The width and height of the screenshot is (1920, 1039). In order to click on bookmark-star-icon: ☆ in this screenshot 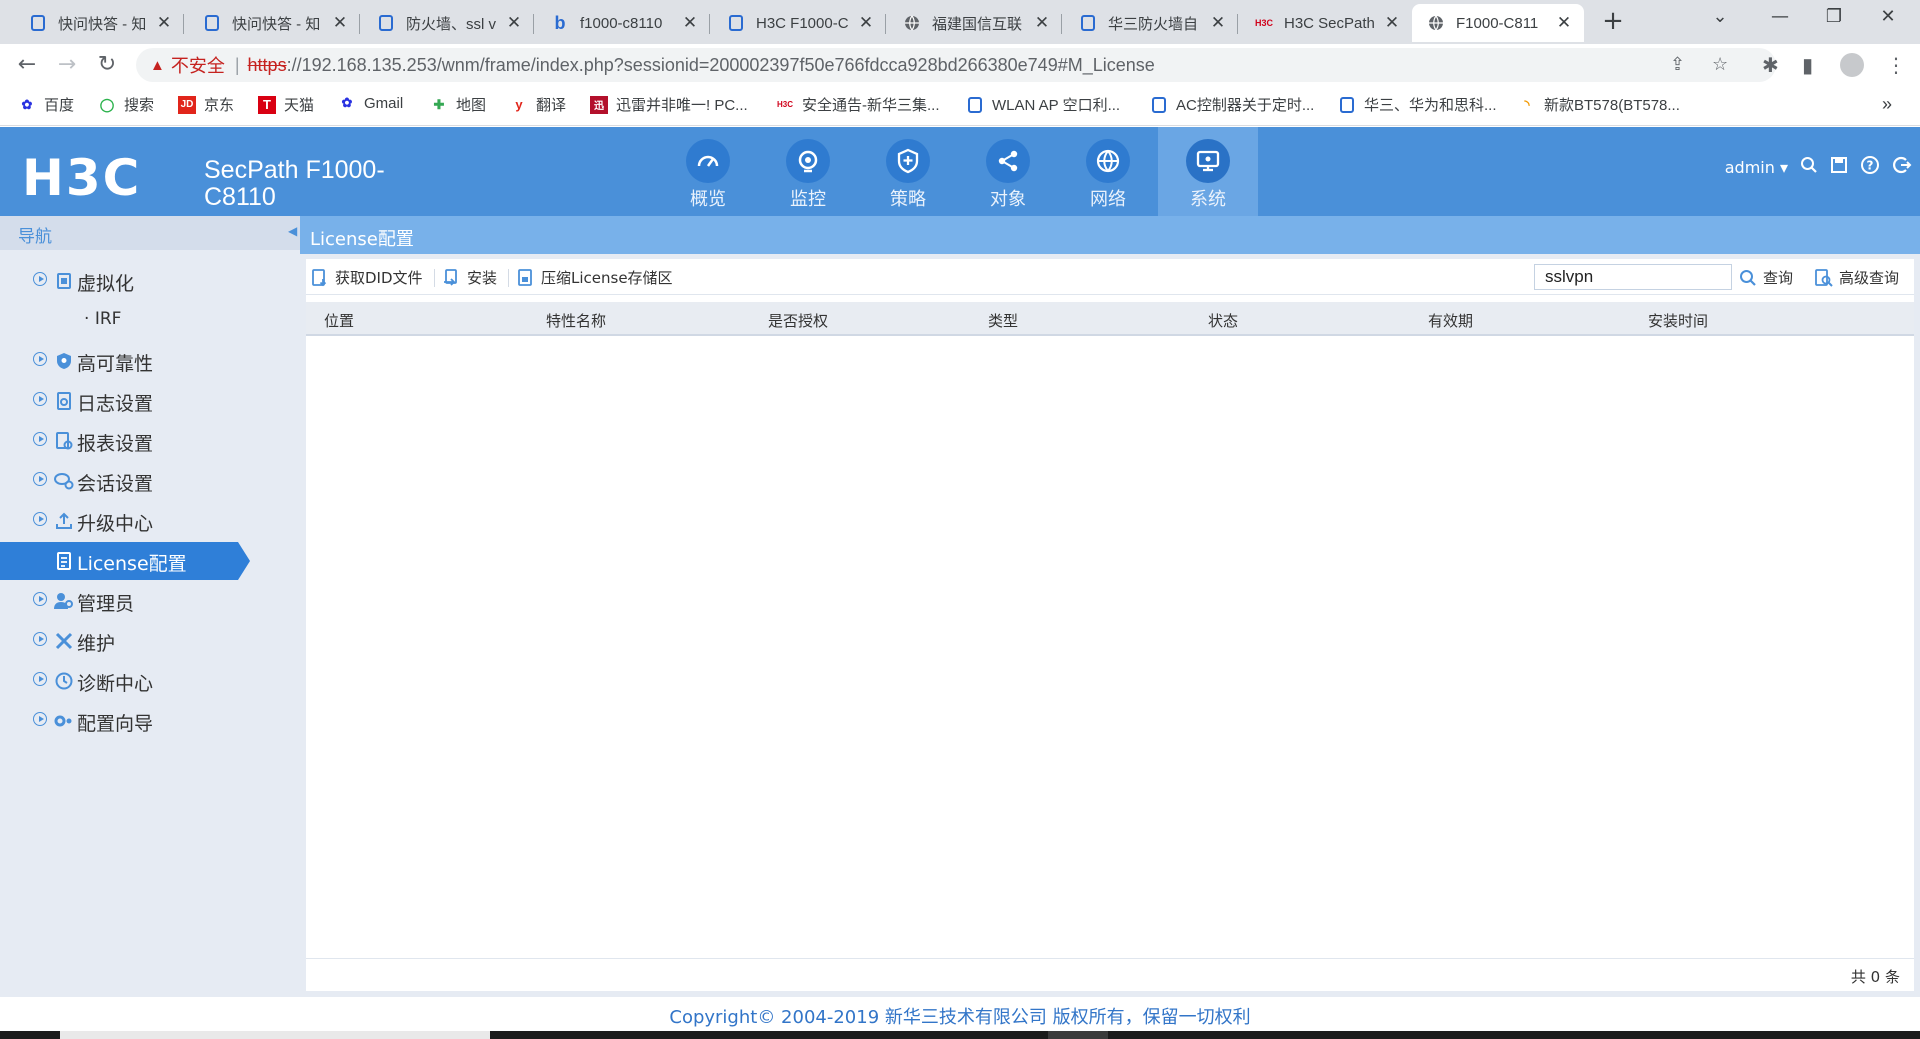, I will do `click(1720, 64)`.